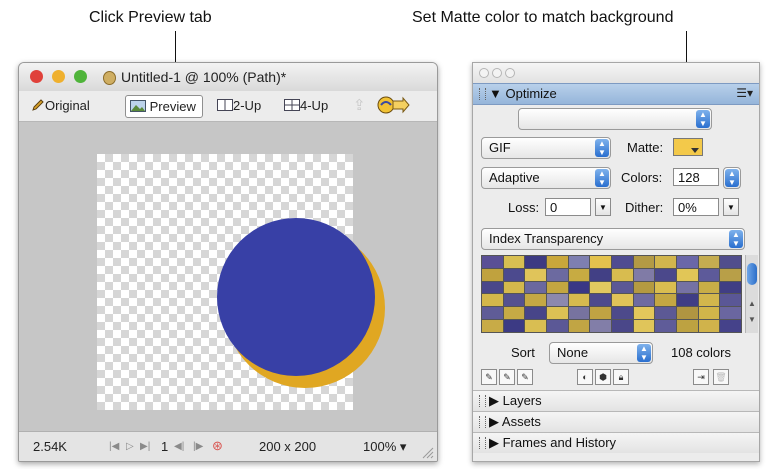 The image size is (771, 469). I want to click on next-frame-button: |▶, so click(198, 446).